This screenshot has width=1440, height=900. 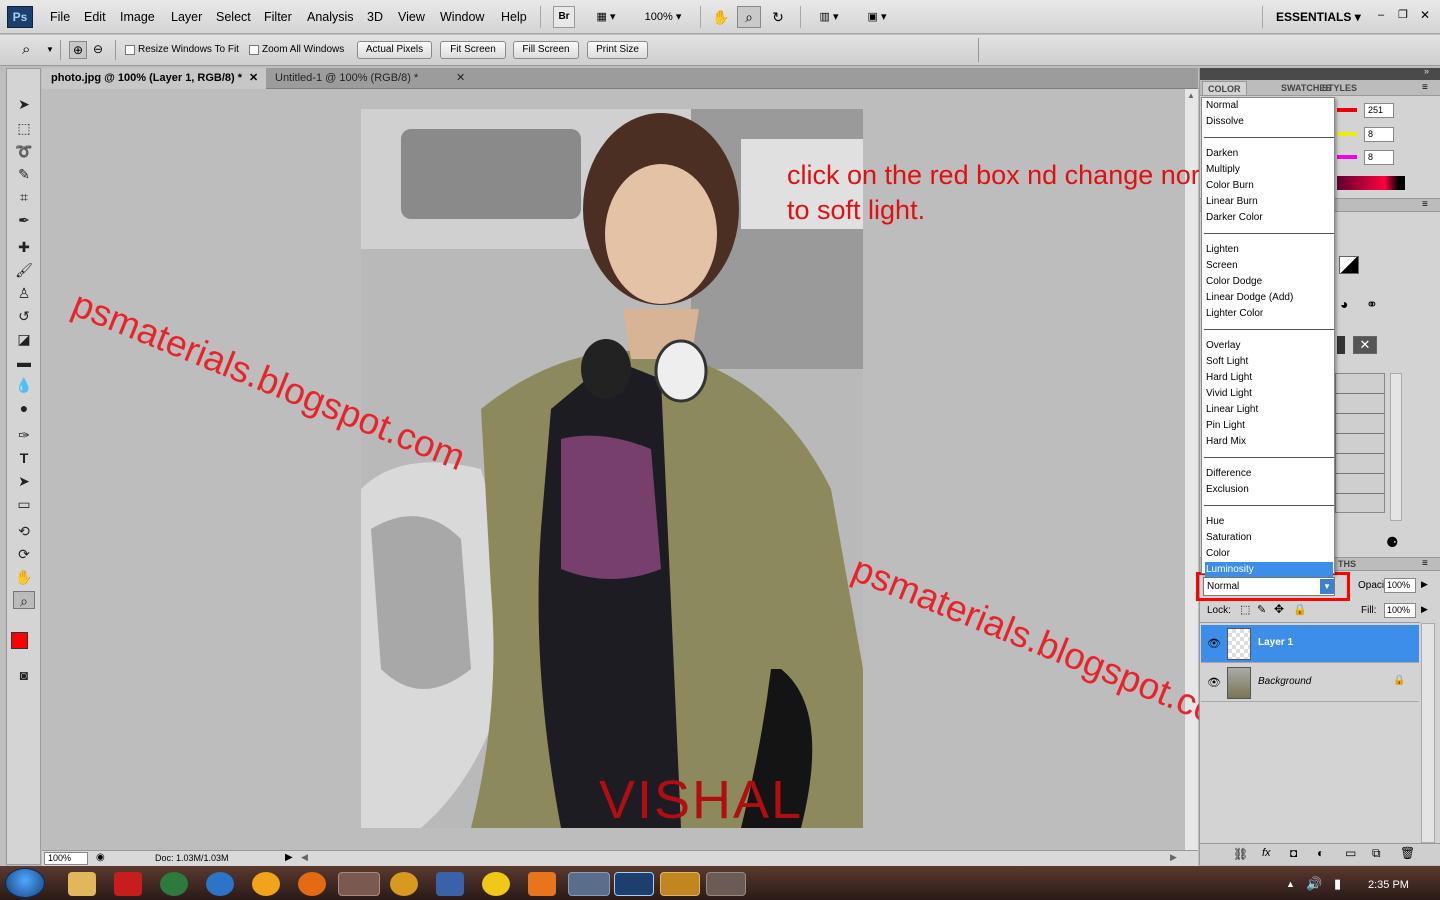 I want to click on network-status-icon: ▮, so click(x=1337, y=884).